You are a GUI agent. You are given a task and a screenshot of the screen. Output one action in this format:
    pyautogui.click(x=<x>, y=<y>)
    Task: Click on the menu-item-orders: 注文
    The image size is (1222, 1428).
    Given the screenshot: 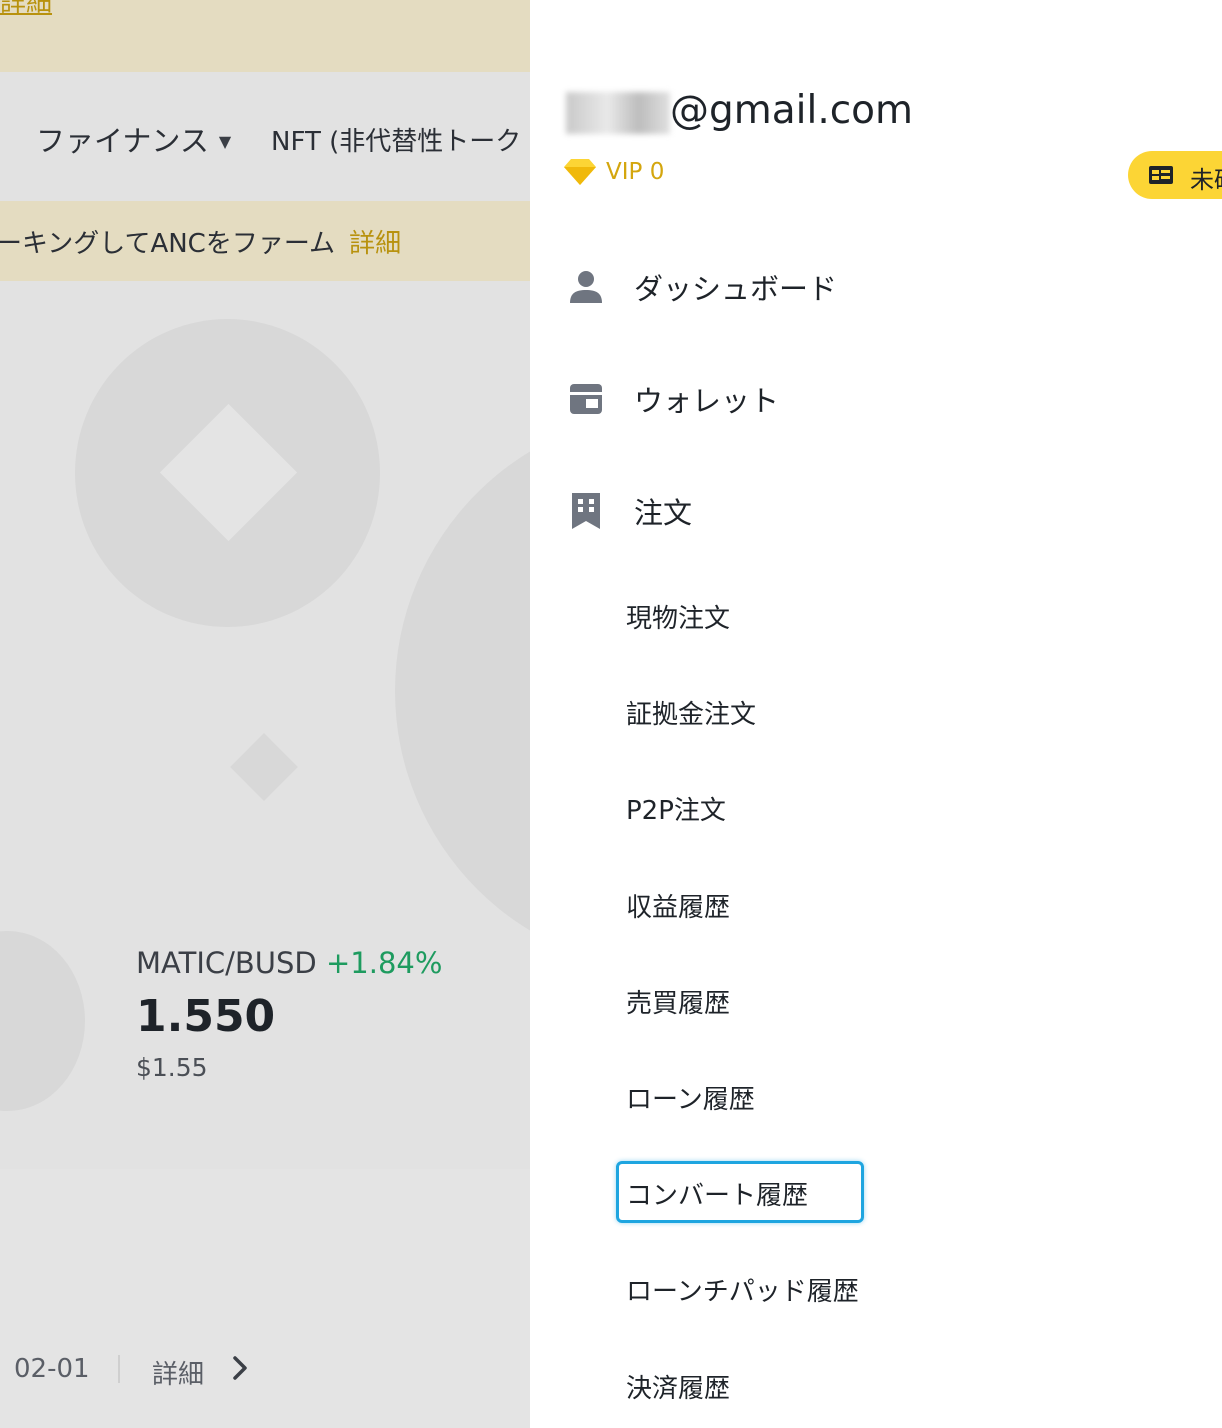 What is the action you would take?
    pyautogui.click(x=629, y=511)
    